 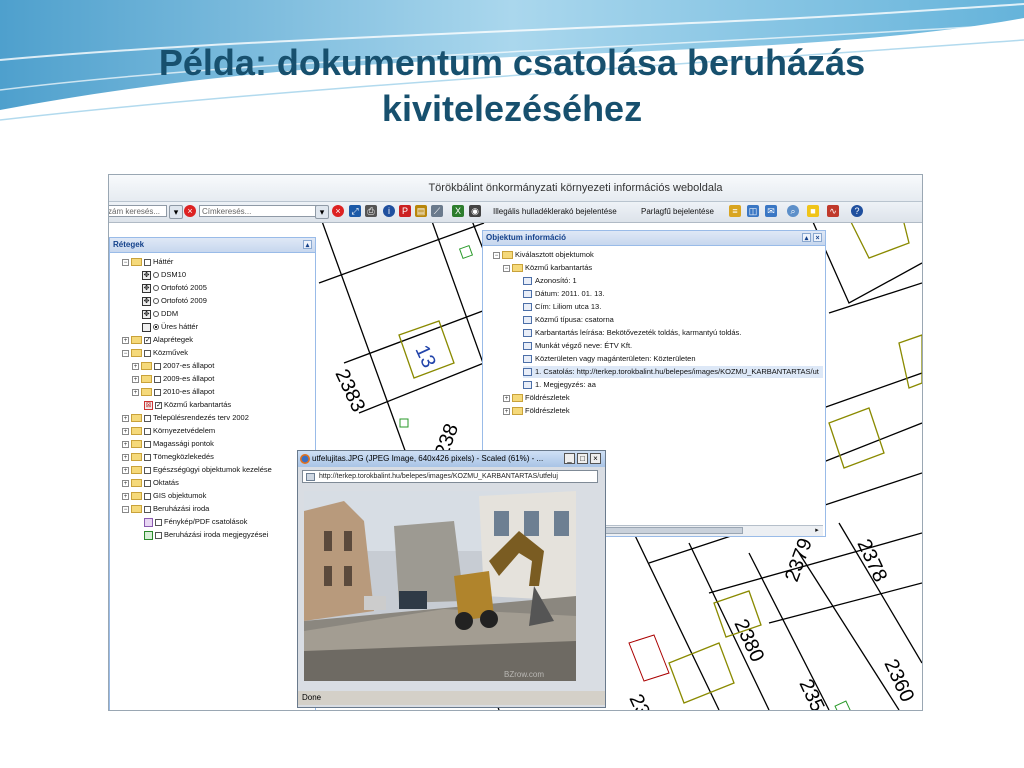 I want to click on layer-item: +2010-es állapot, so click(x=173, y=392).